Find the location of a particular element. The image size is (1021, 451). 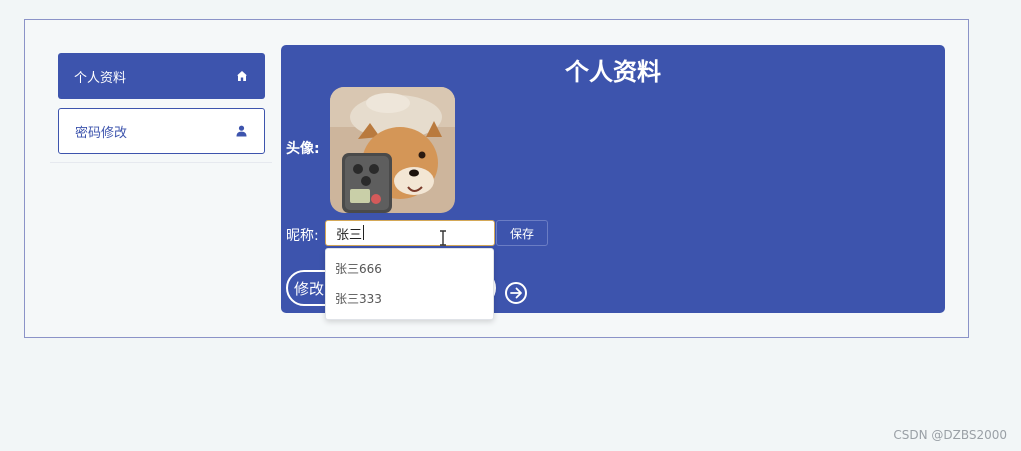

page-title: 个人资料 is located at coordinates (613, 72).